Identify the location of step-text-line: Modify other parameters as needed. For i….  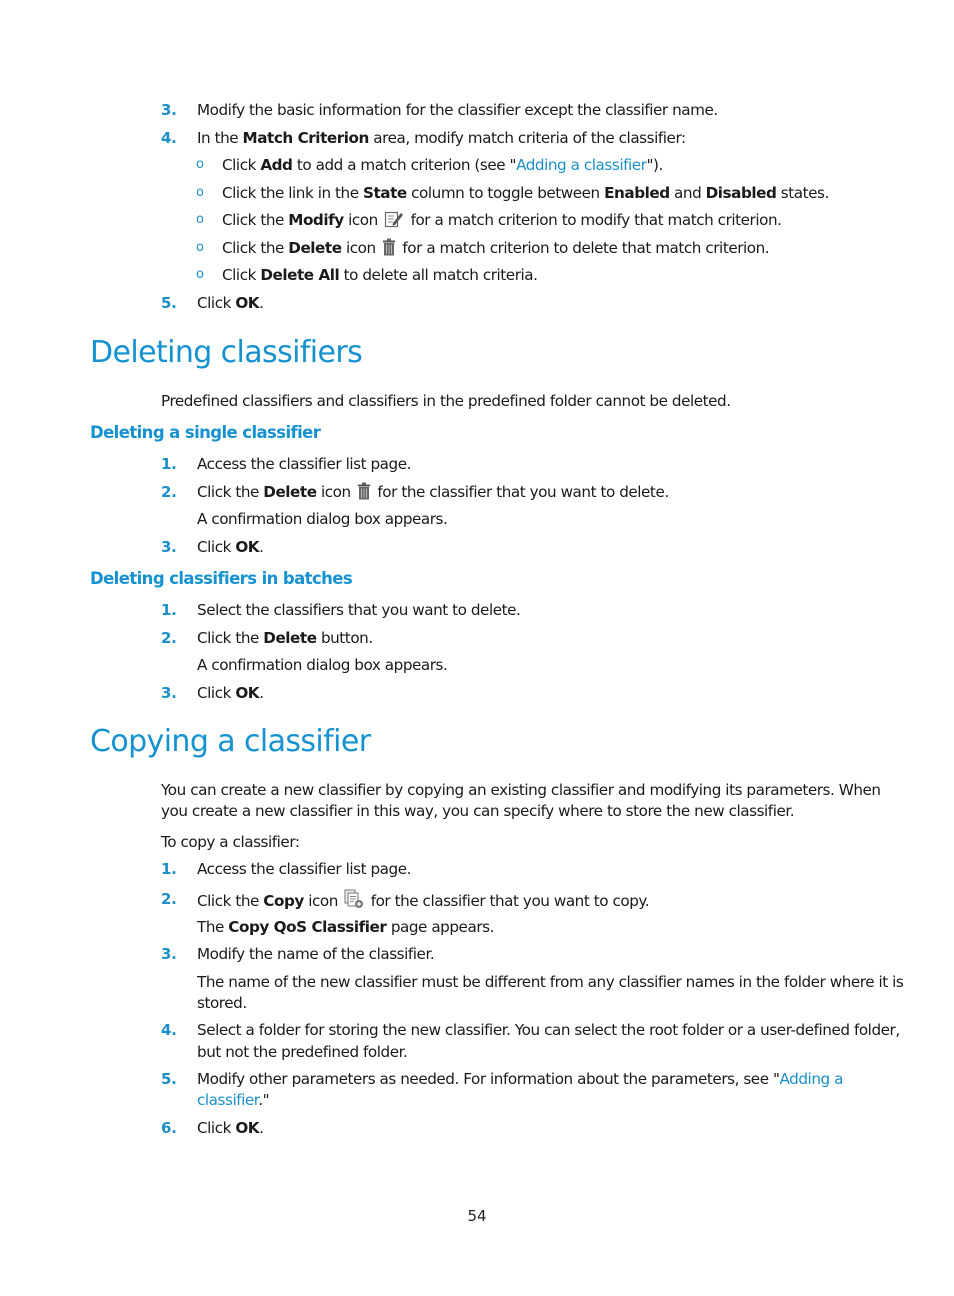
(520, 1079).